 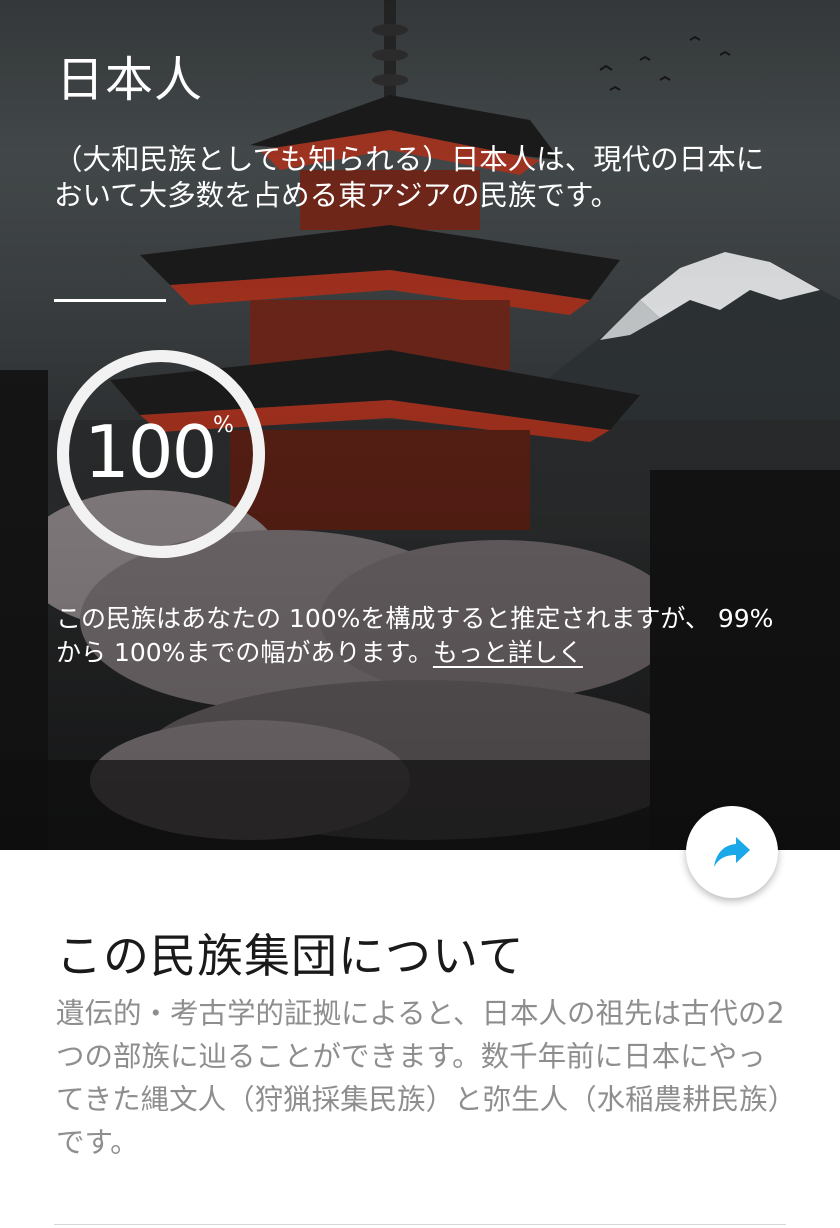 I want to click on learn-more-link: もっと詳しく, so click(x=508, y=652).